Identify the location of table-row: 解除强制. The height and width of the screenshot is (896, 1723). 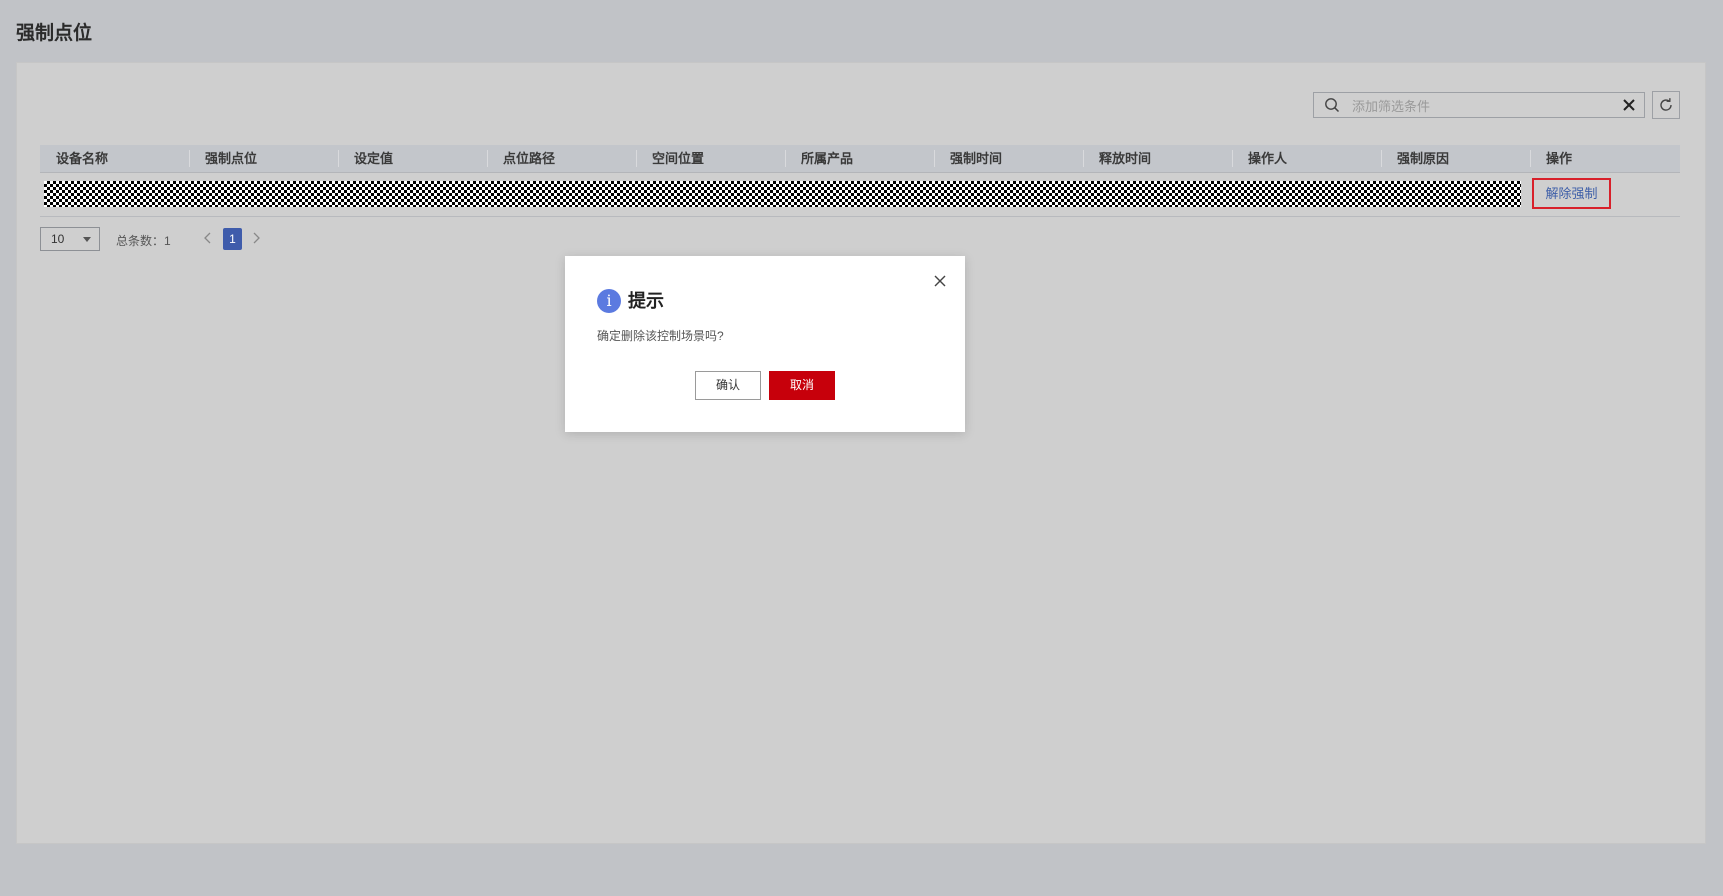
(860, 195).